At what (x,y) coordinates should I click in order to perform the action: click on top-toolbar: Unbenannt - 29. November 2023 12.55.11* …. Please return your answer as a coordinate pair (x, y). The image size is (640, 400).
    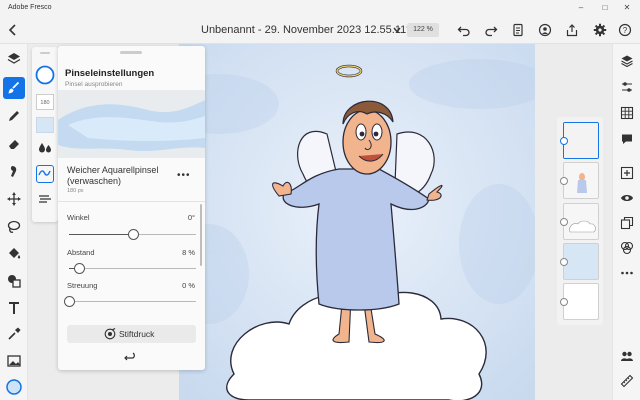
    Looking at the image, I should click on (320, 30).